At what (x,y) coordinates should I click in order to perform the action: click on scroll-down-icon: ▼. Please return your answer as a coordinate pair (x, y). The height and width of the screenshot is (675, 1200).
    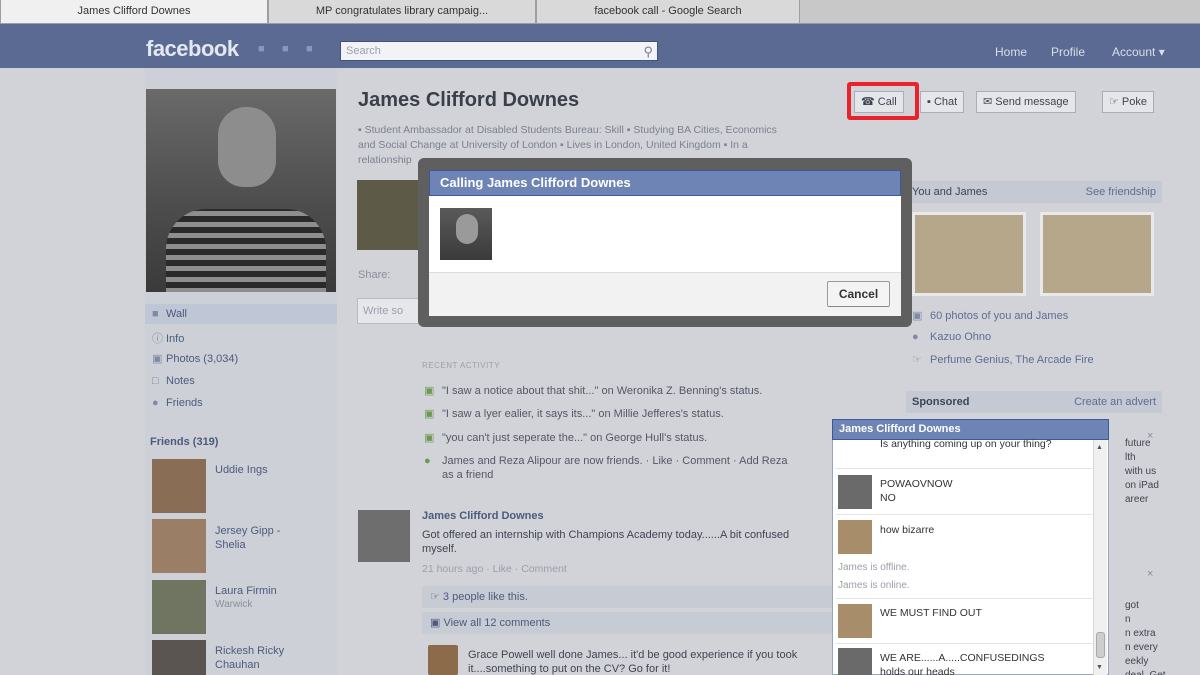
    Looking at the image, I should click on (1099, 667).